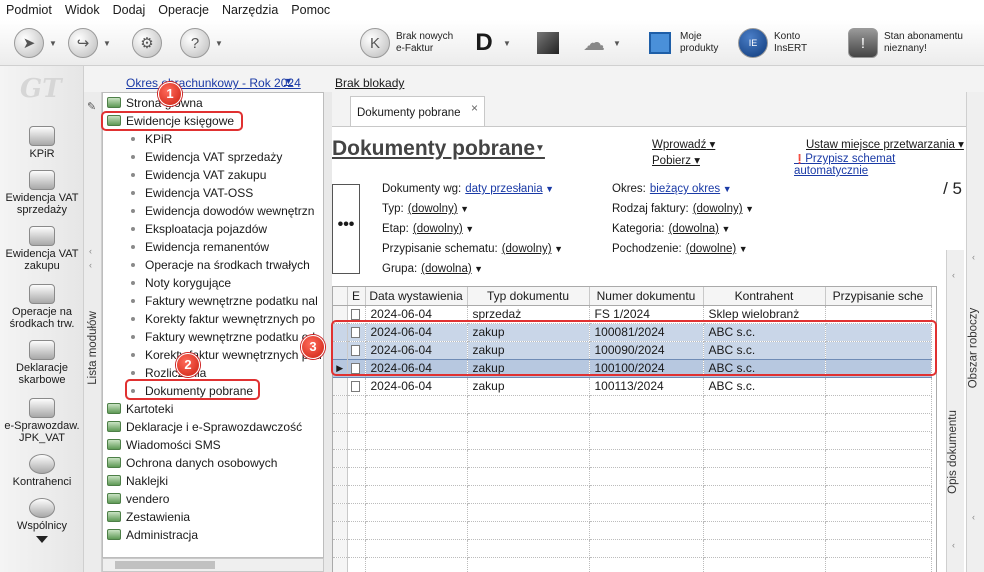  I want to click on menu-widok: Widok, so click(82, 10).